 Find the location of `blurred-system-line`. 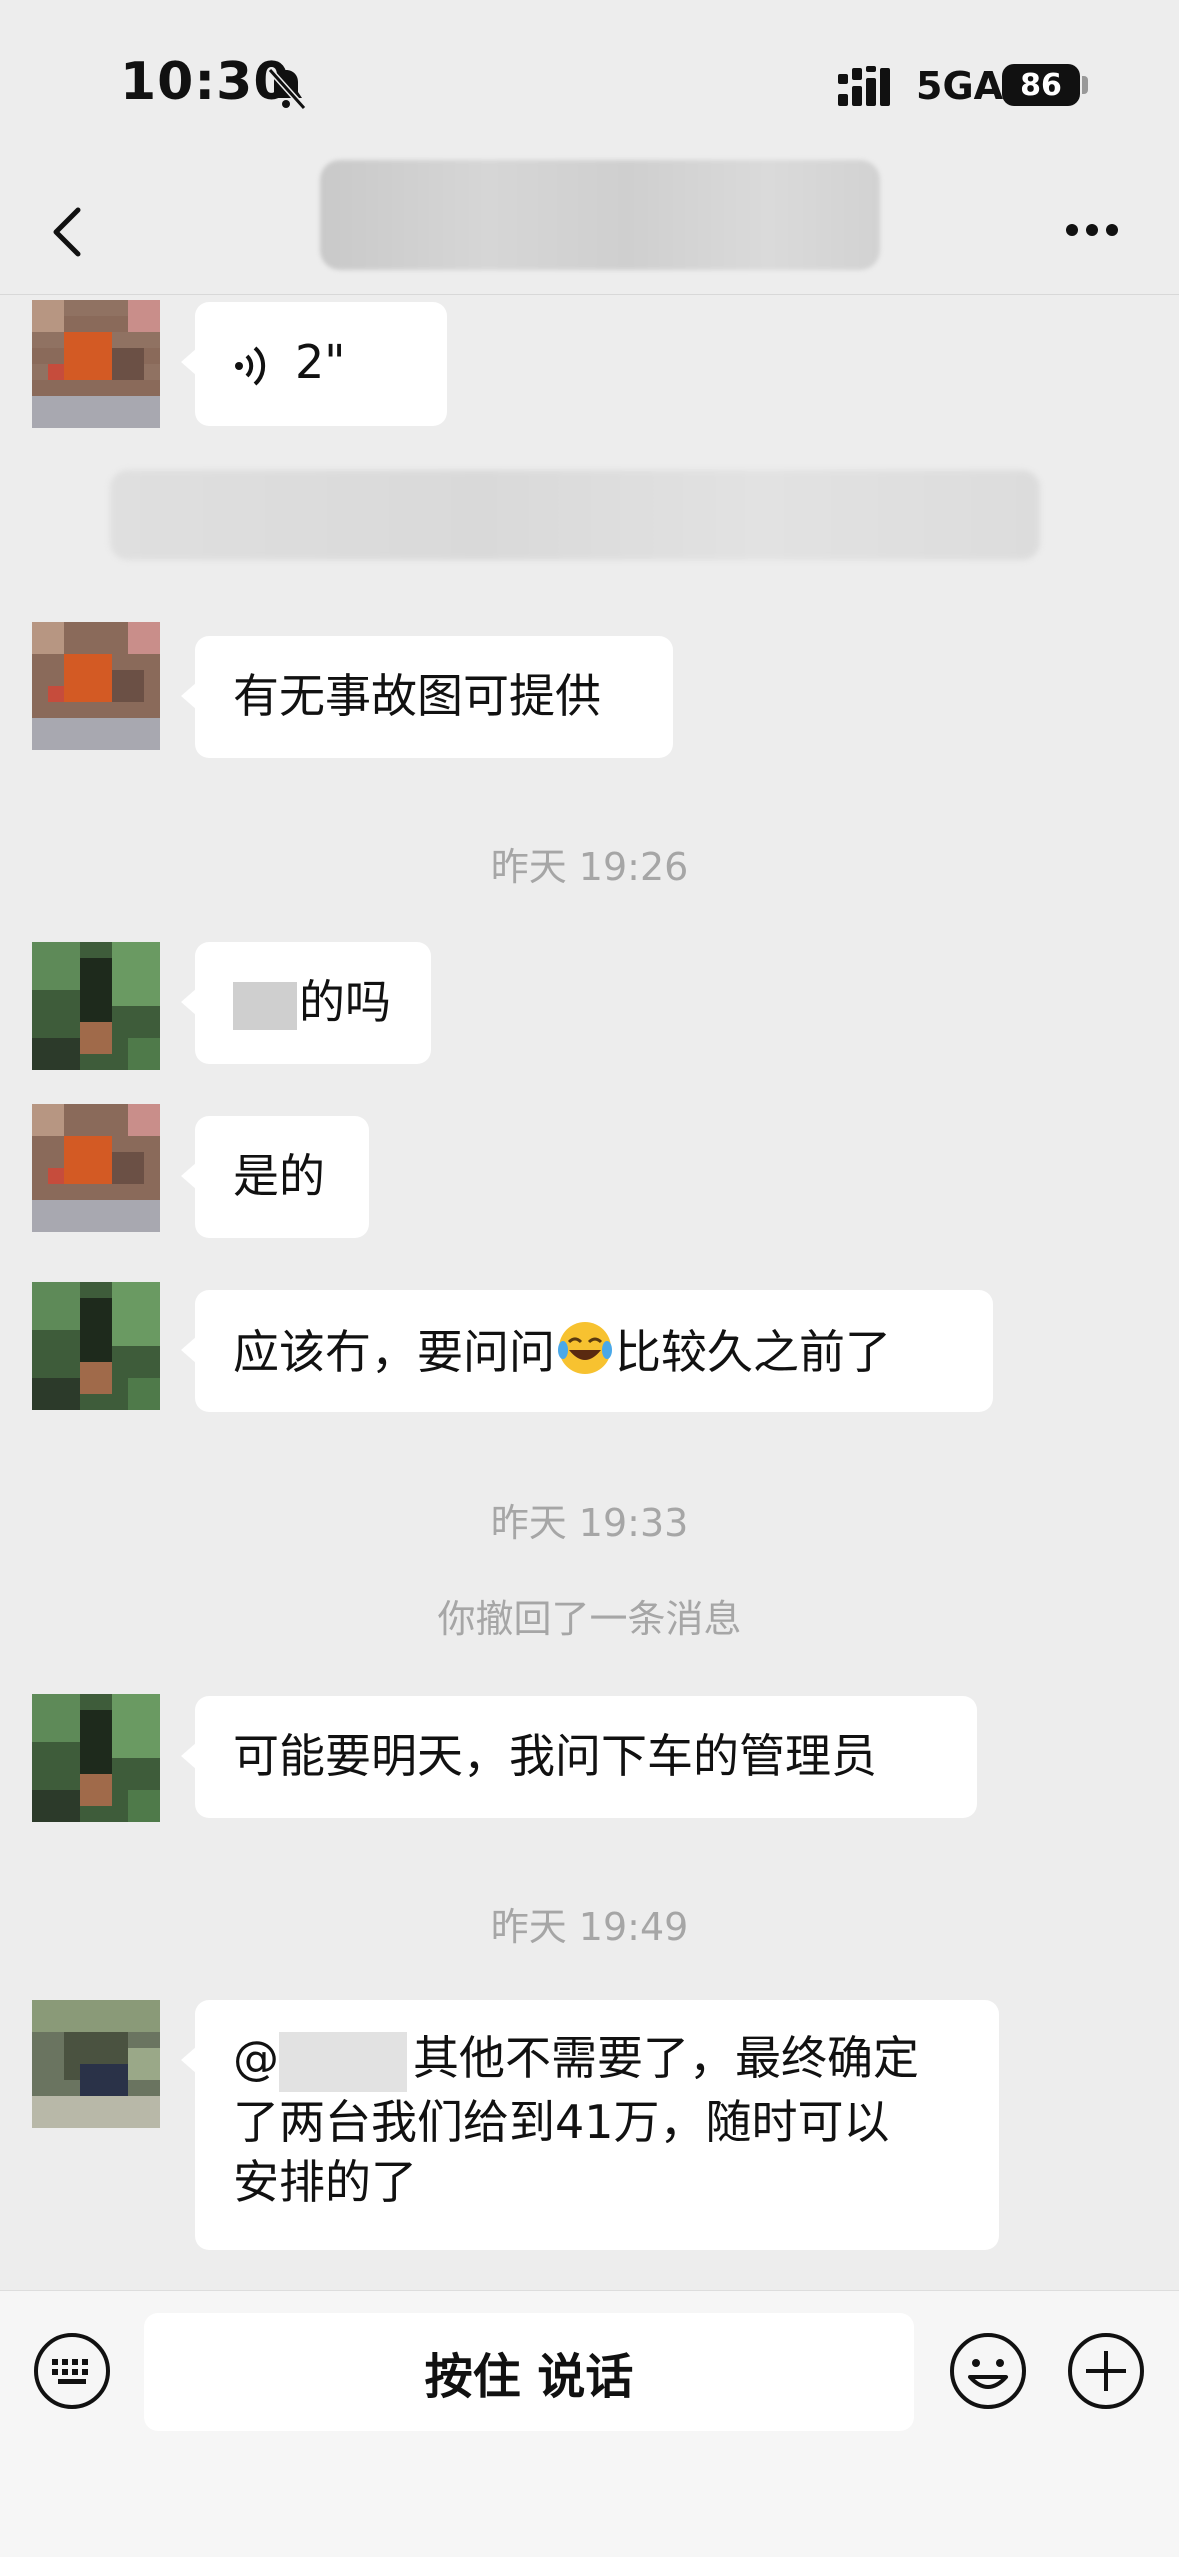

blurred-system-line is located at coordinates (575, 515).